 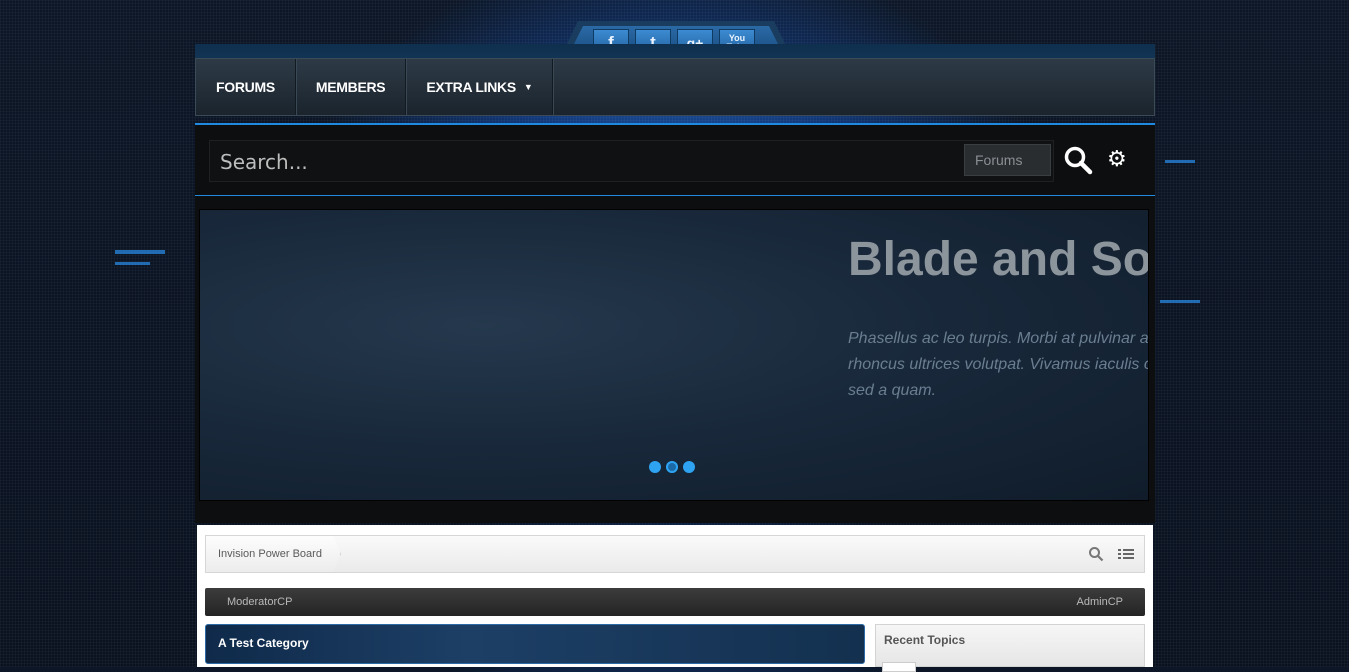 I want to click on moderatorcp-link: ModeratorCP, so click(x=259, y=602).